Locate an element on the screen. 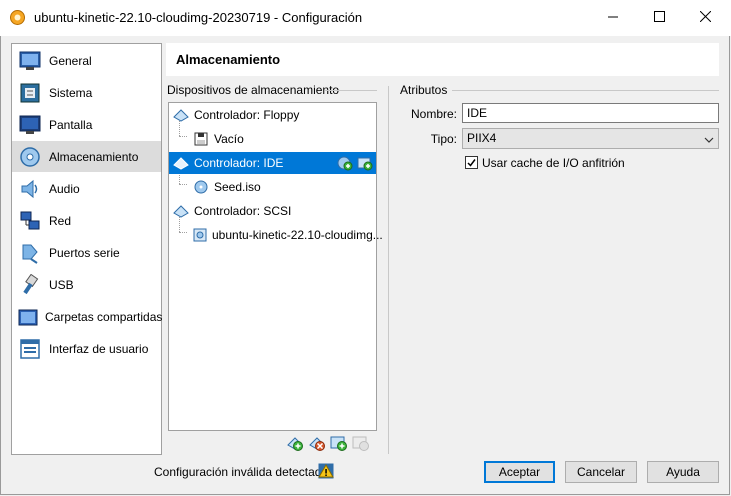 Image resolution: width=731 pixels, height=496 pixels. close-button is located at coordinates (705, 18).